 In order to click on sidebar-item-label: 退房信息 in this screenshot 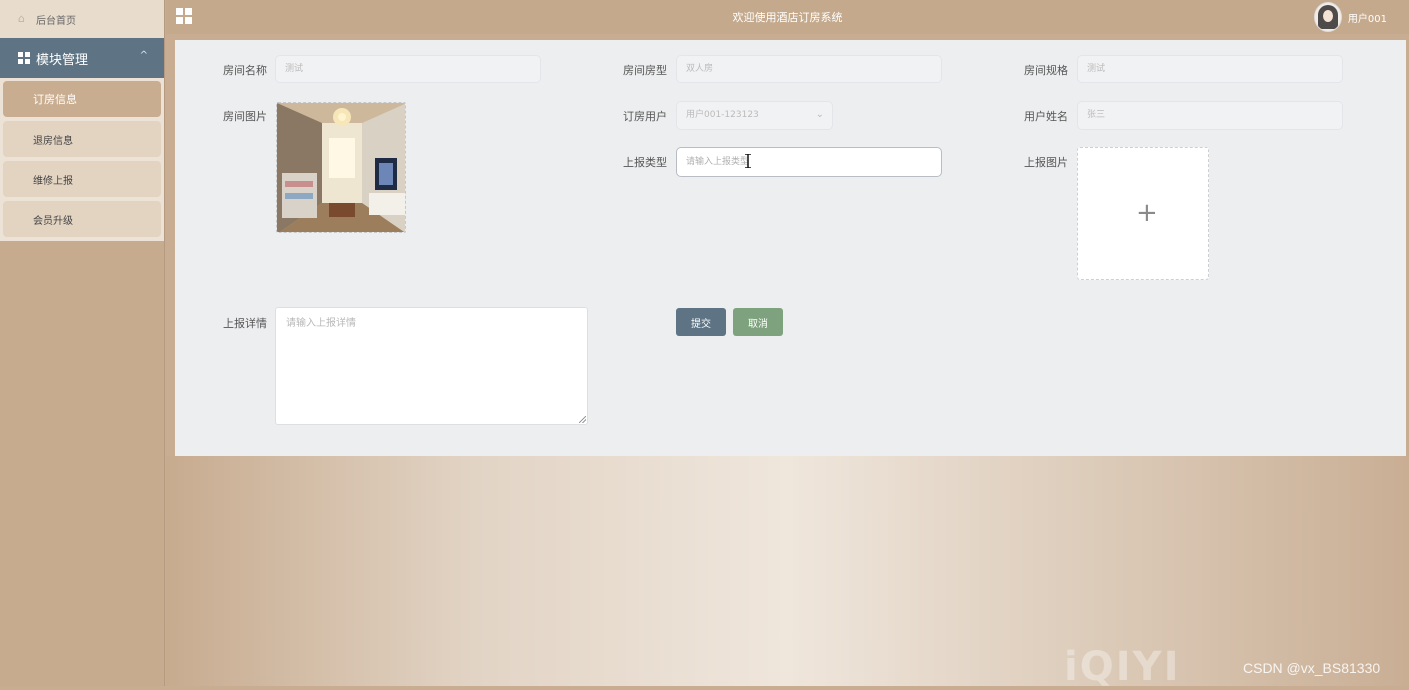, I will do `click(53, 141)`.